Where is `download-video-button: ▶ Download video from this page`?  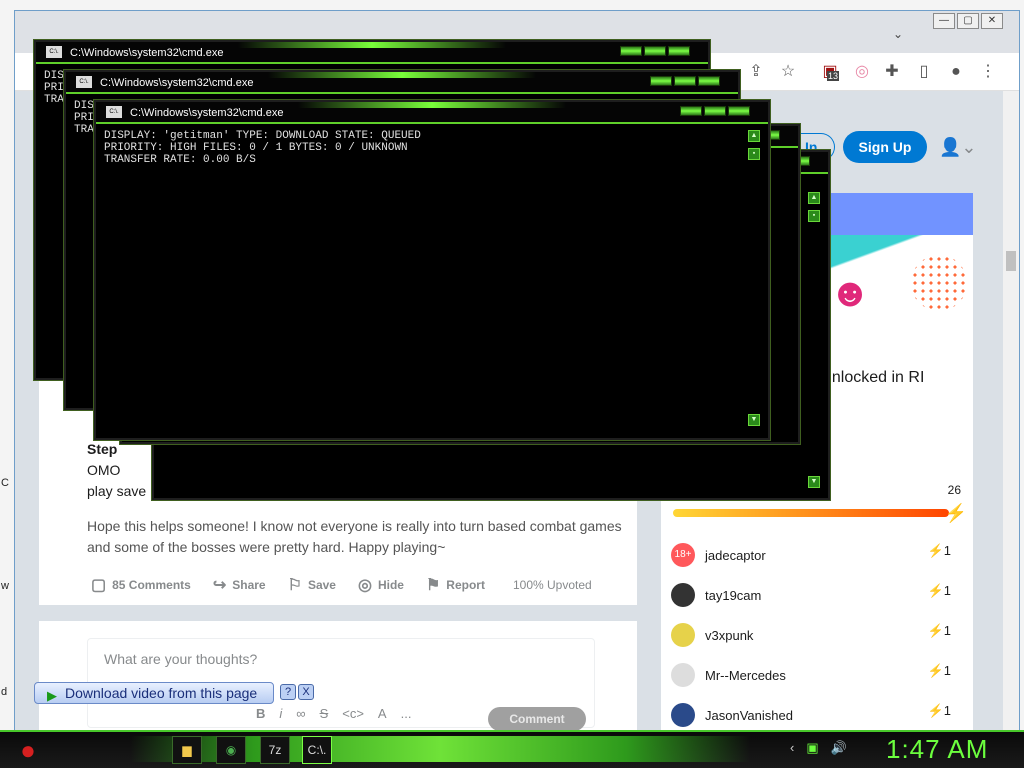
download-video-button: ▶ Download video from this page is located at coordinates (154, 693).